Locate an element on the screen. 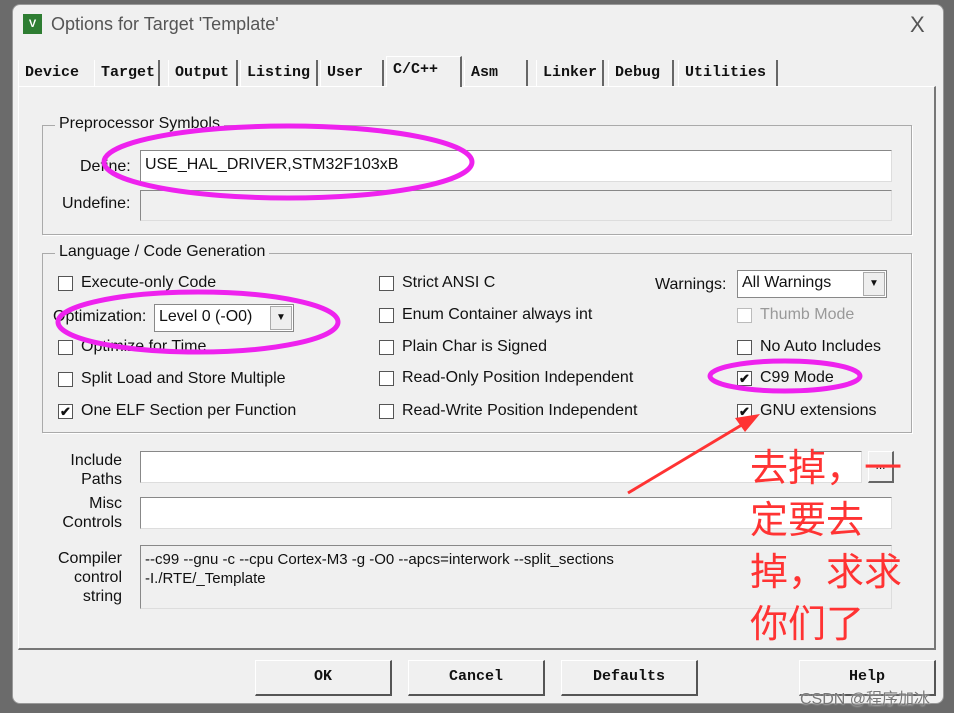  c99-highlight-ellipse is located at coordinates (785, 376).